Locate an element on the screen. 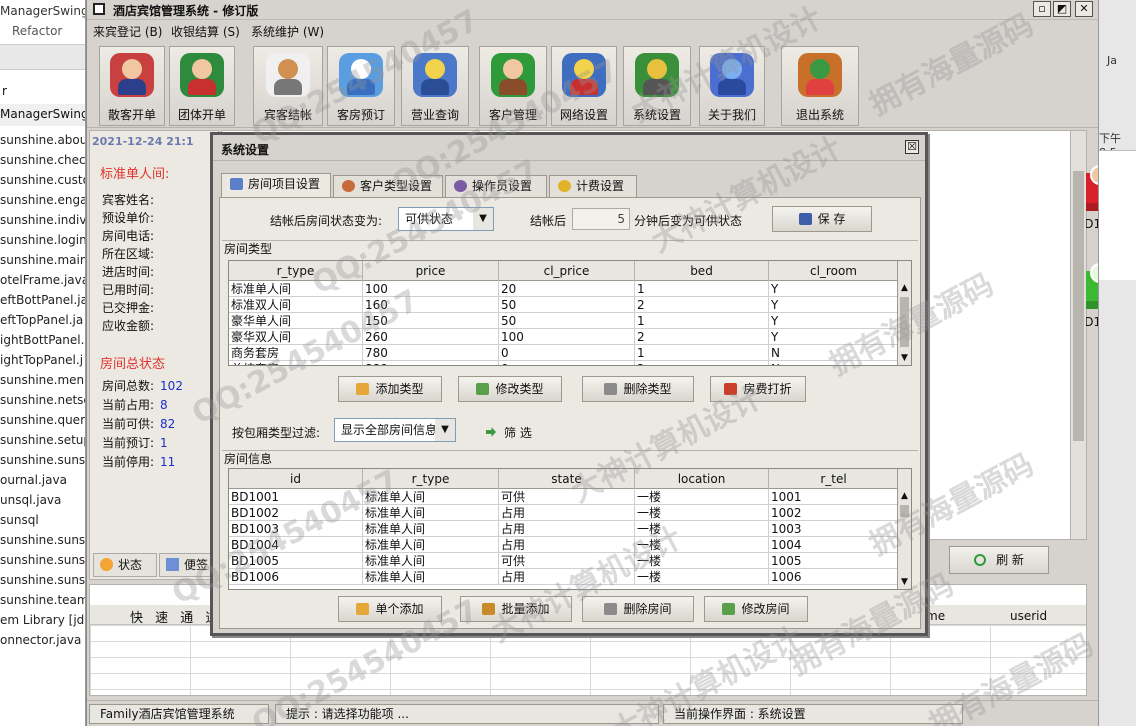 This screenshot has height=726, width=1136. ide-file-item: sunshine.menu is located at coordinates (42, 380).